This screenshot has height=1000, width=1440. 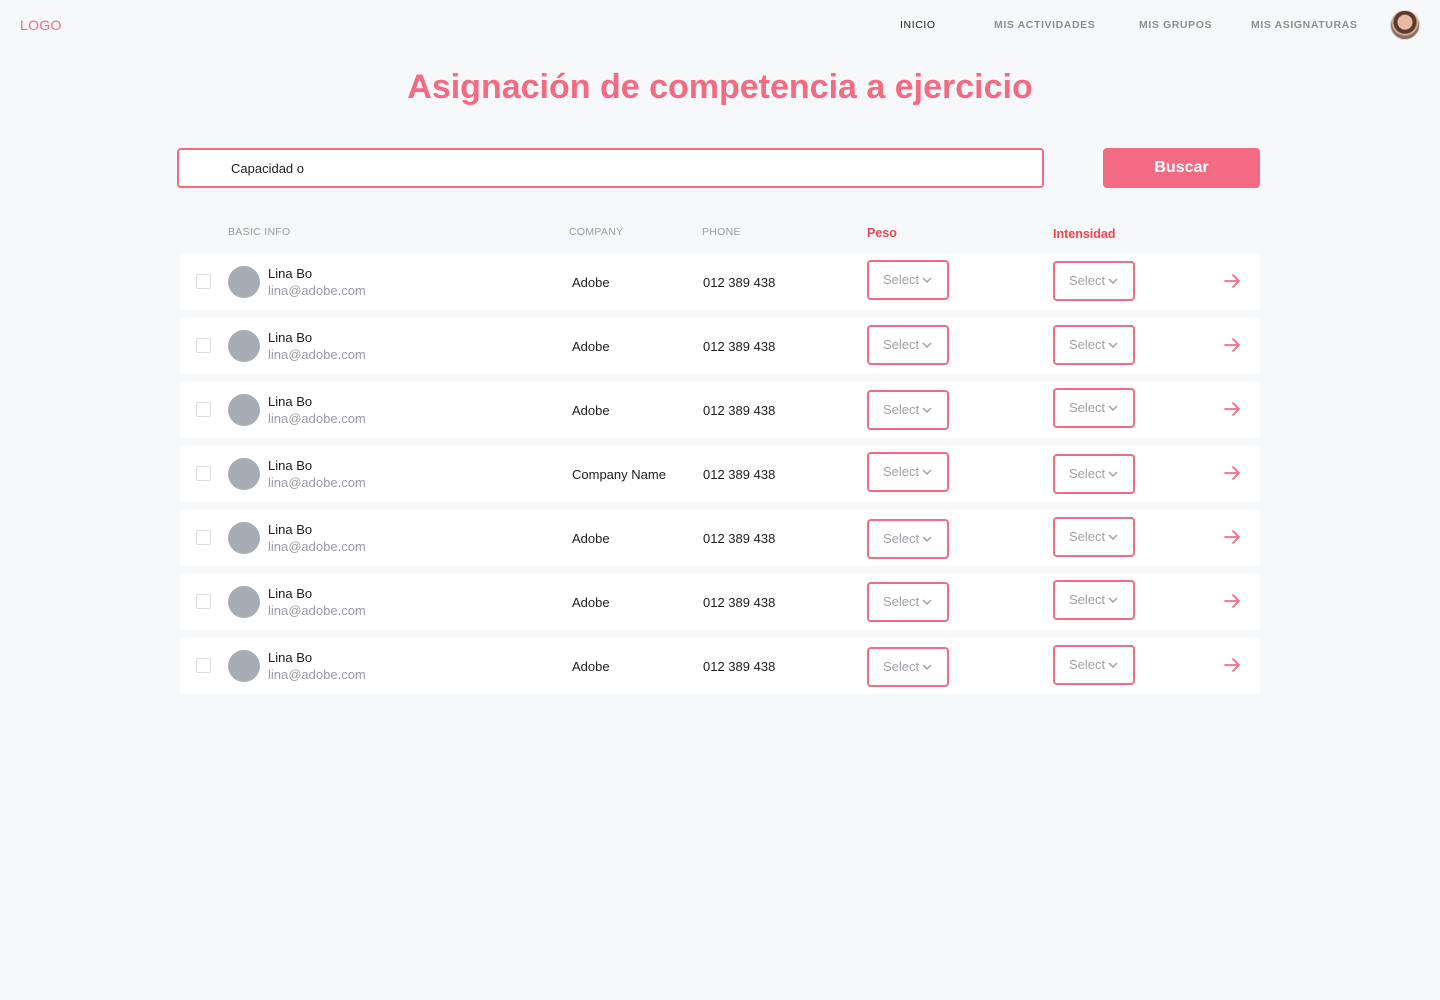 I want to click on column-header-peso: Peso, so click(x=882, y=233).